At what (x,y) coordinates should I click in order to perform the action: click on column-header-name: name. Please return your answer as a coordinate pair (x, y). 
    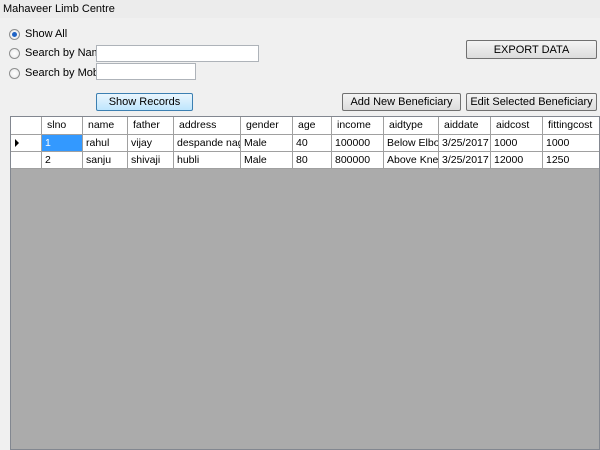
    Looking at the image, I should click on (105, 126).